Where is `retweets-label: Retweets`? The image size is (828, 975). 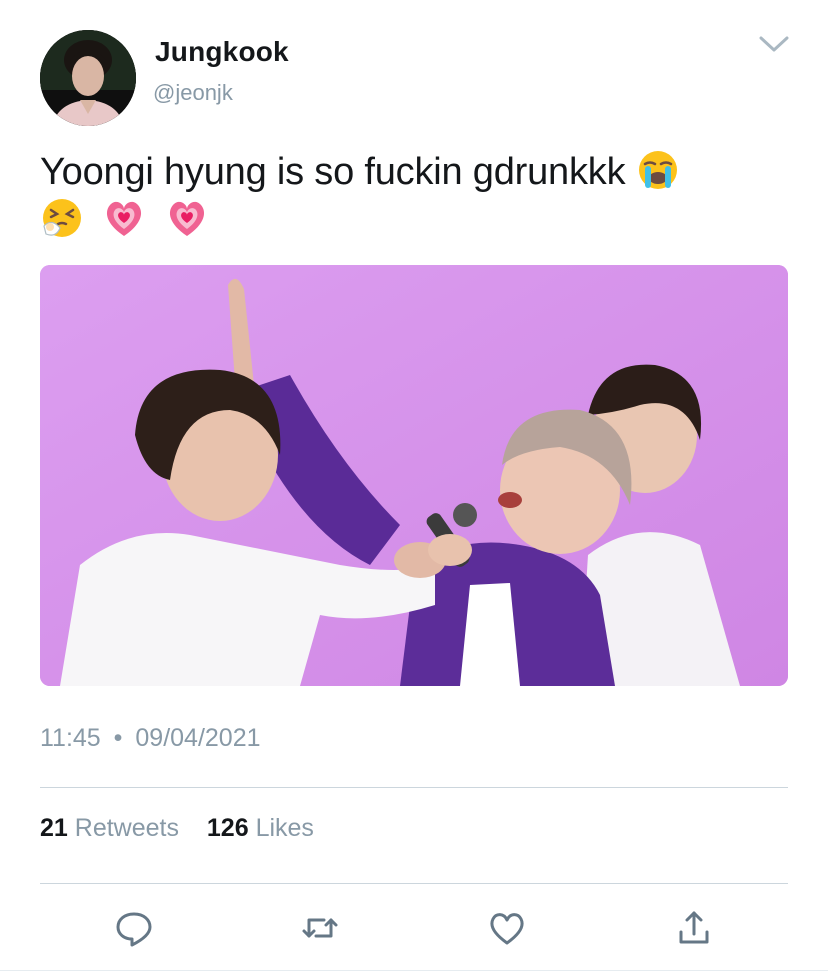 retweets-label: Retweets is located at coordinates (126, 828).